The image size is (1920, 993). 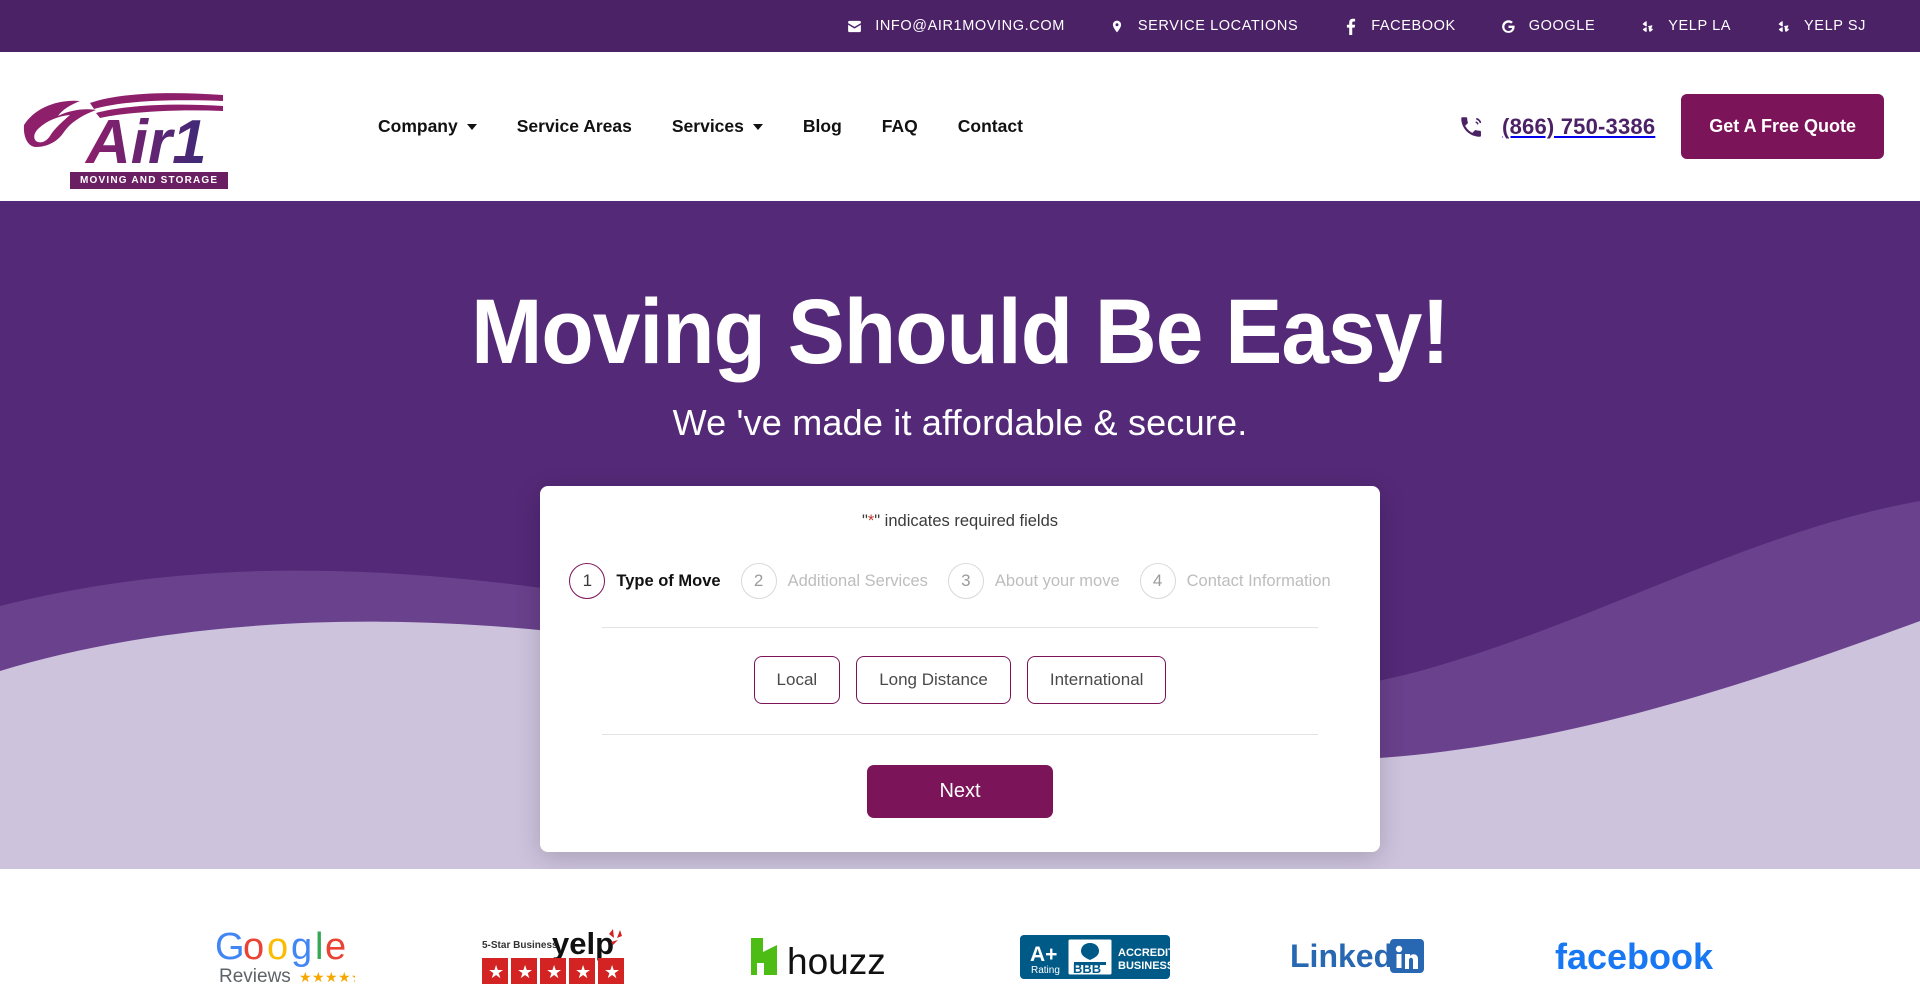 I want to click on hero-title: Moving Should Be Easy!, so click(x=960, y=332).